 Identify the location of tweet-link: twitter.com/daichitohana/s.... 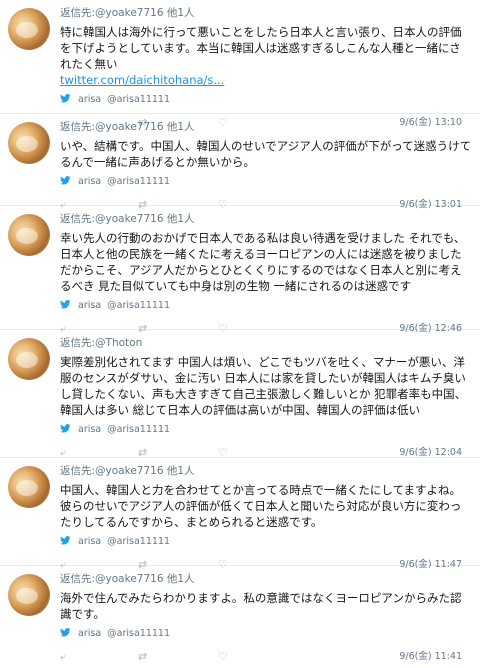
(266, 80).